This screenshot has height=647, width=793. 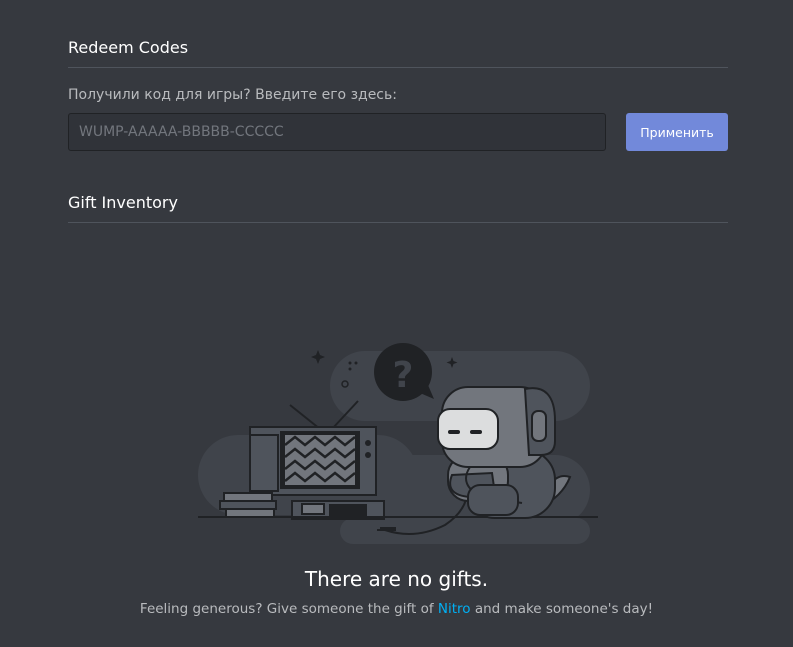 What do you see at coordinates (398, 222) in the screenshot?
I see `gift-inventory-divider` at bounding box center [398, 222].